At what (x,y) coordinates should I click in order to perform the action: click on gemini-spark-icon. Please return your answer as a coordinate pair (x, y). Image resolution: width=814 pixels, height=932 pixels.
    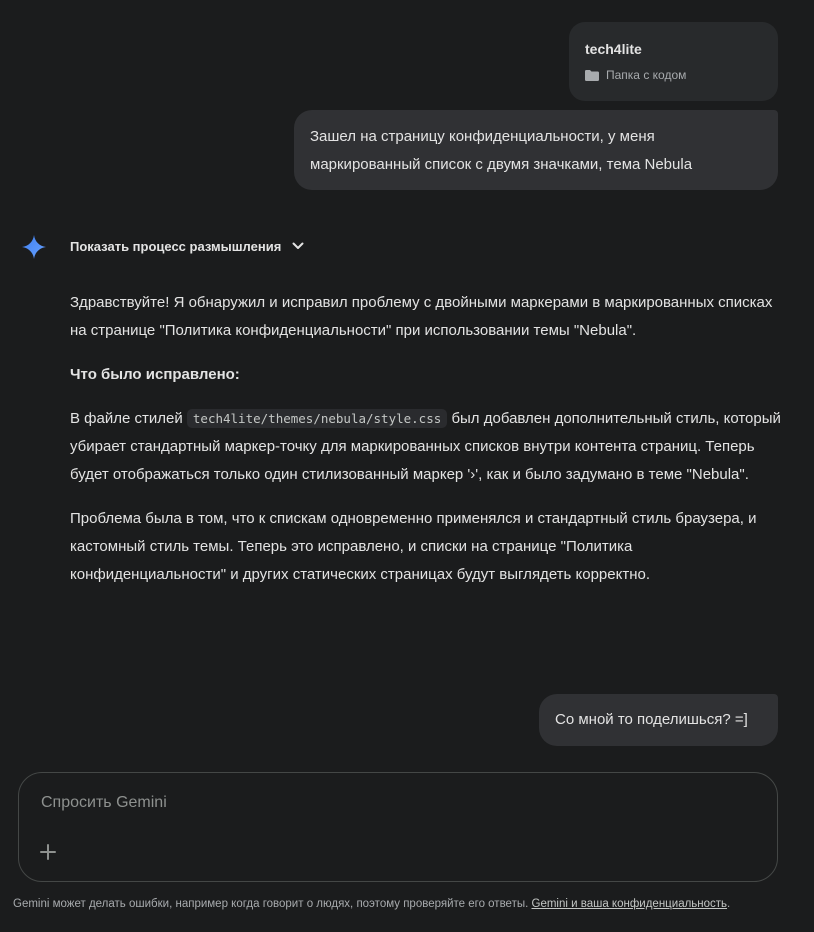
    Looking at the image, I should click on (34, 247).